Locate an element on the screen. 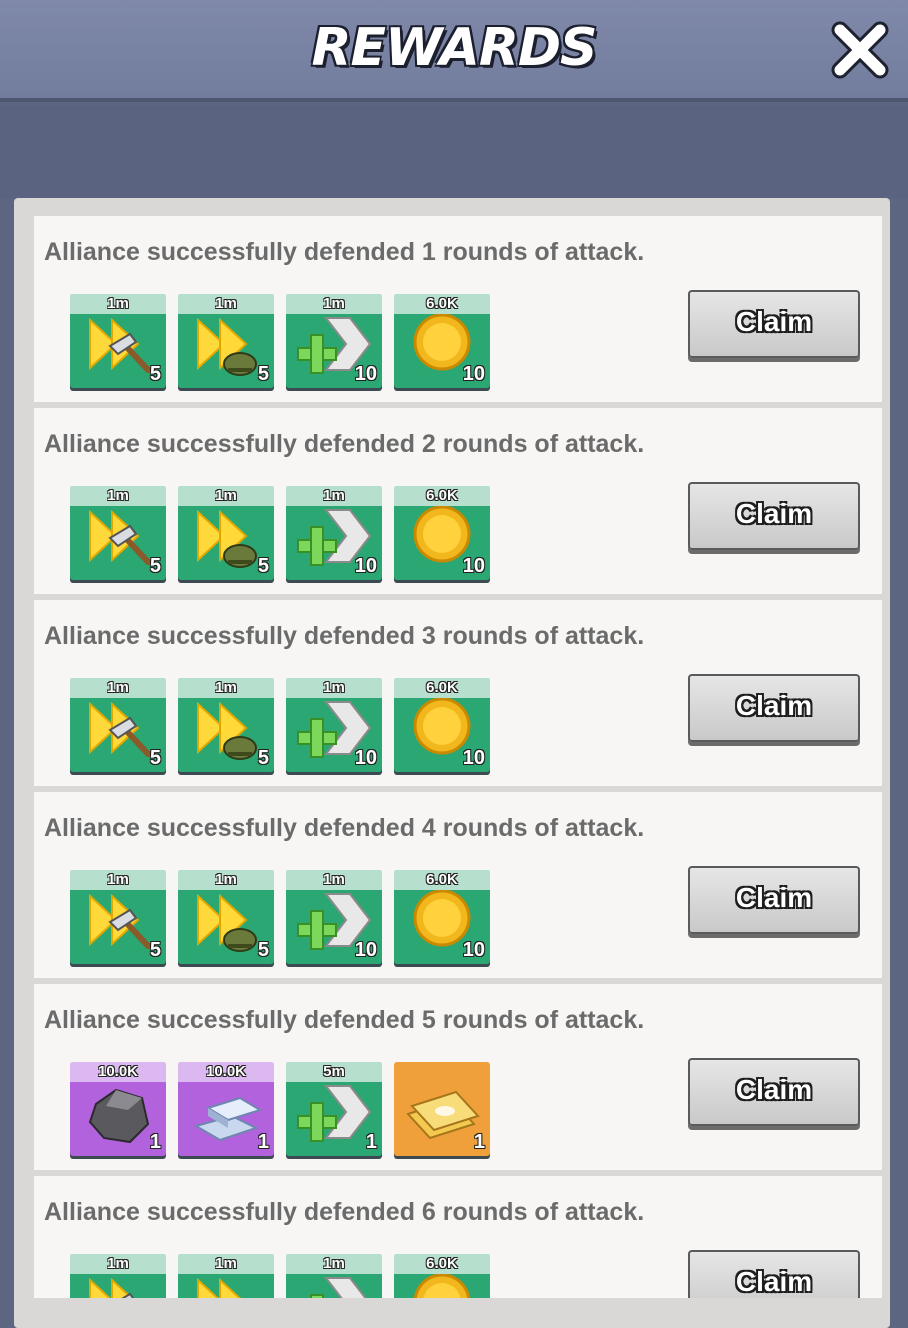 The image size is (908, 1328). close-icon is located at coordinates (860, 50).